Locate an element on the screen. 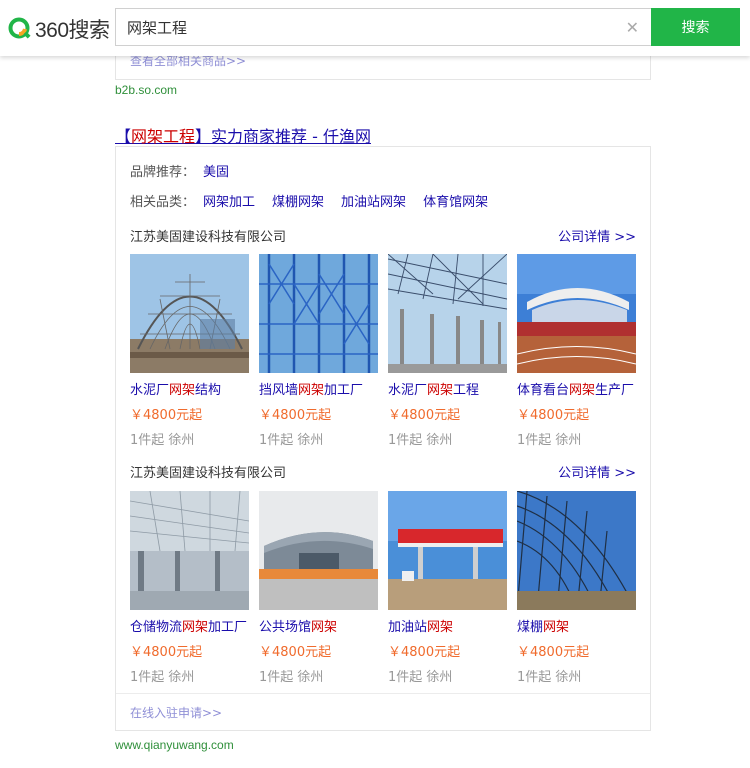 The height and width of the screenshot is (768, 750). product-card: 公共场馆网架 ￥4800元起 1件起 徐州 is located at coordinates (318, 588).